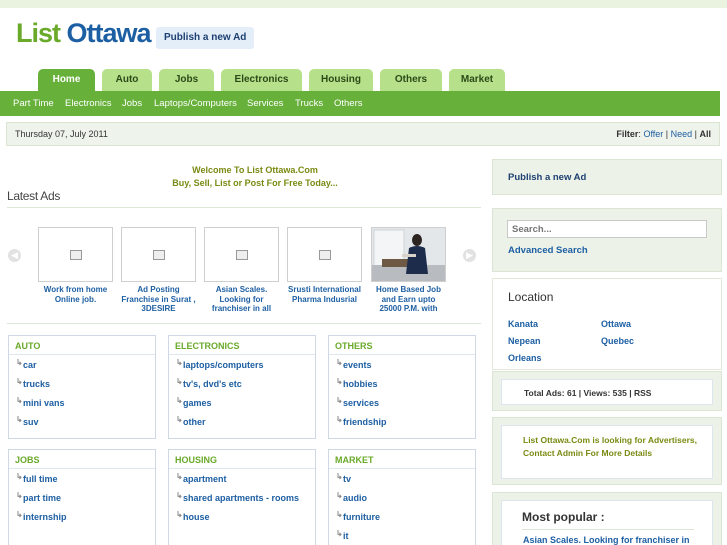  What do you see at coordinates (205, 38) in the screenshot?
I see `publish-ad-button: Publish a new Ad` at bounding box center [205, 38].